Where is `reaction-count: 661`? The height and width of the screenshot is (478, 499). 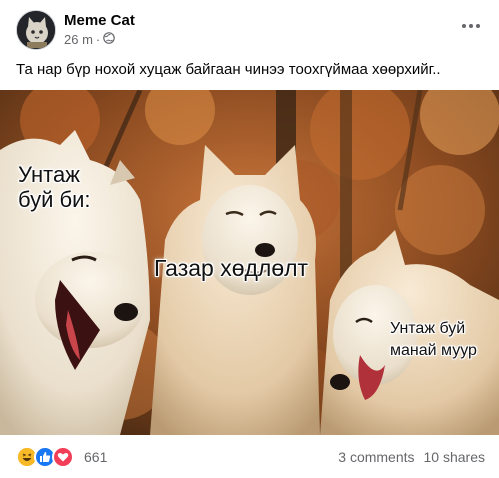
reaction-count: 661 is located at coordinates (95, 457).